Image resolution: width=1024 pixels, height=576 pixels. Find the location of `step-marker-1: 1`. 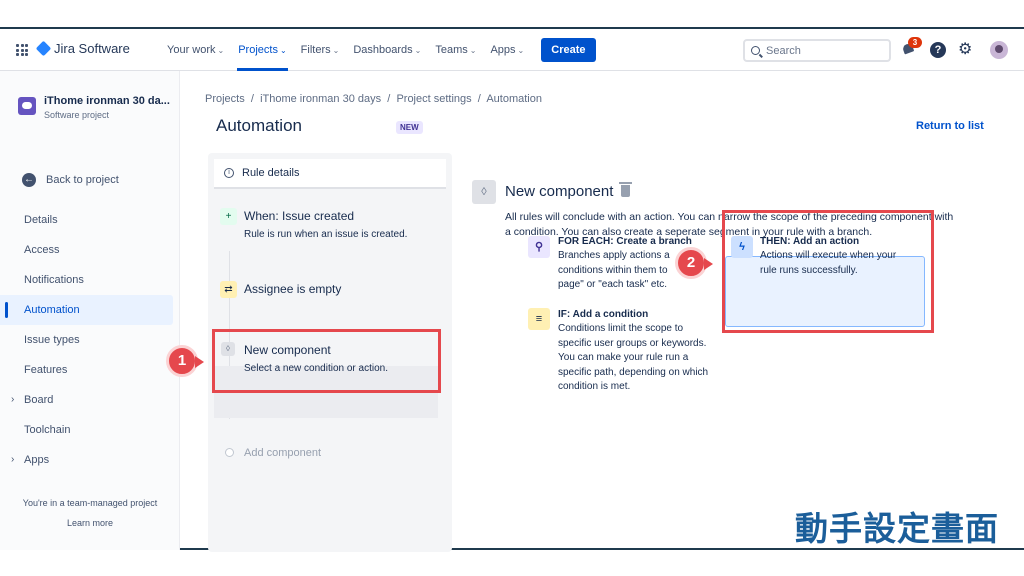

step-marker-1: 1 is located at coordinates (185, 361).